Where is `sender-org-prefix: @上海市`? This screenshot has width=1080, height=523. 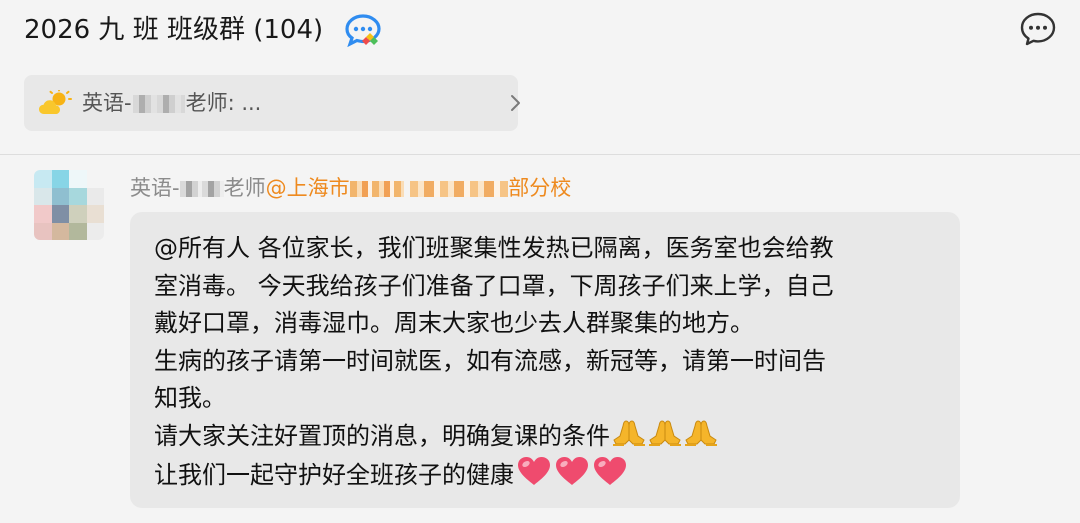
sender-org-prefix: @上海市 is located at coordinates (307, 188).